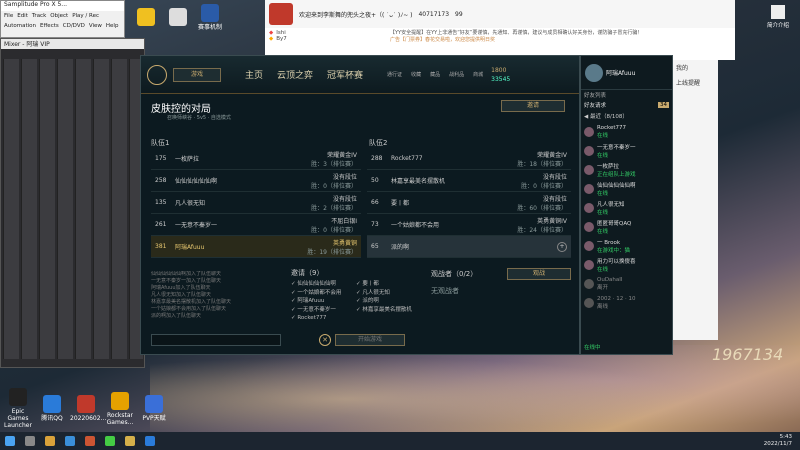 The height and width of the screenshot is (450, 800). I want to click on store-icon: 商城, so click(478, 74).